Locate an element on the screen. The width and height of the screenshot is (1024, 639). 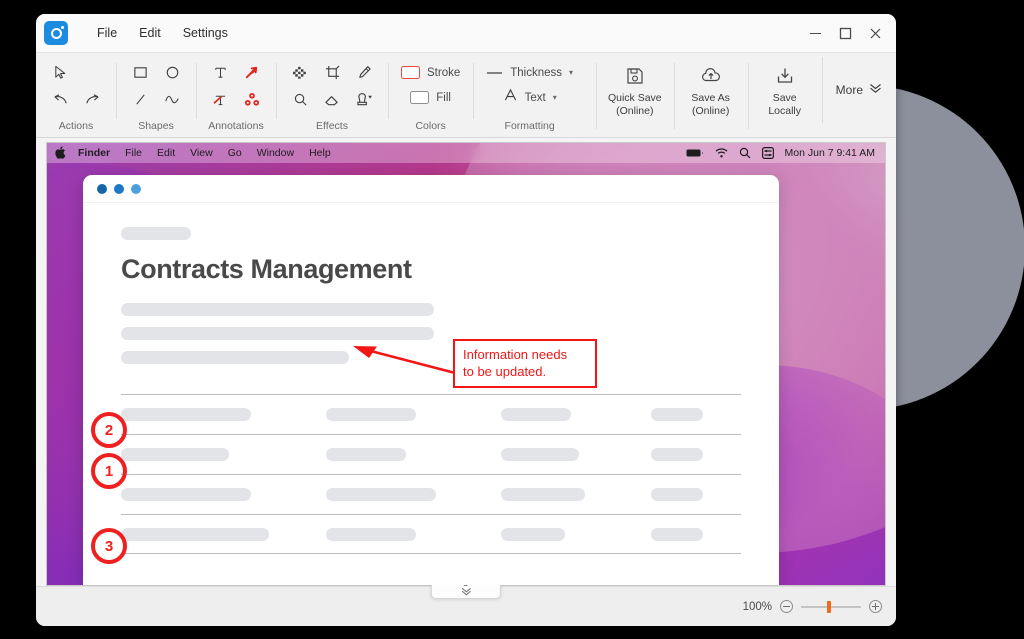
undo-arrow-icon is located at coordinates (60, 99).